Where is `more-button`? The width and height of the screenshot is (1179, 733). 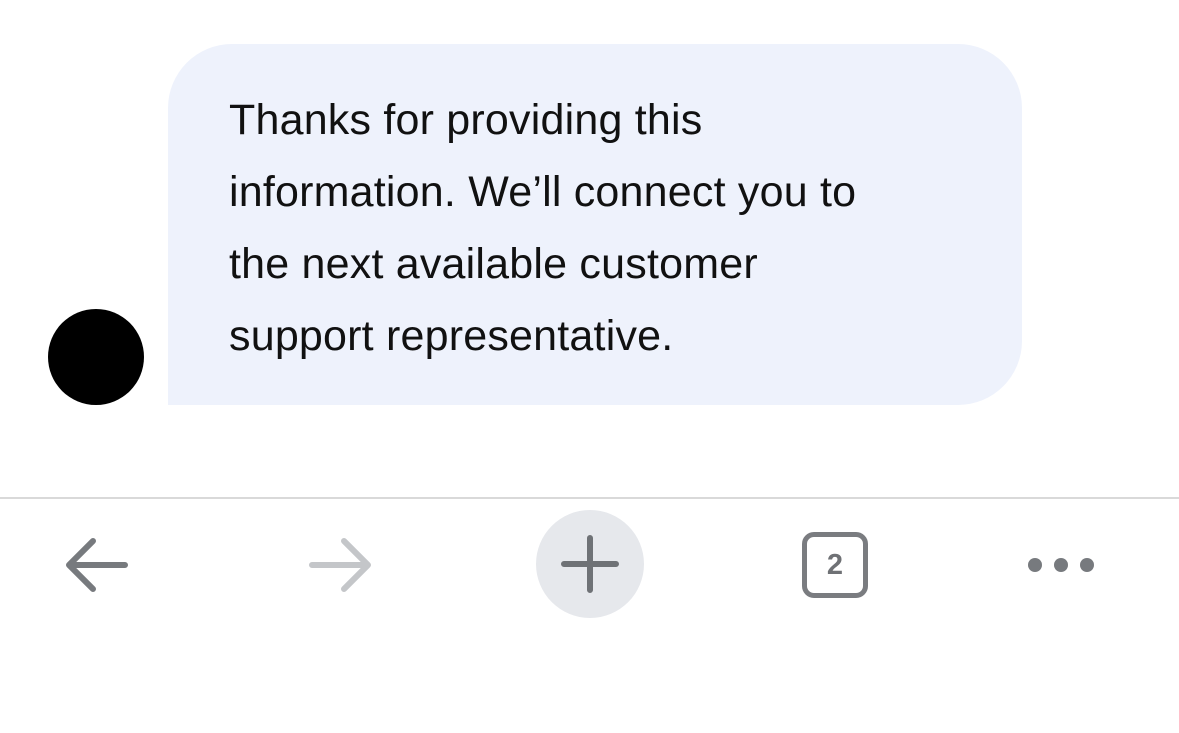 more-button is located at coordinates (1061, 565).